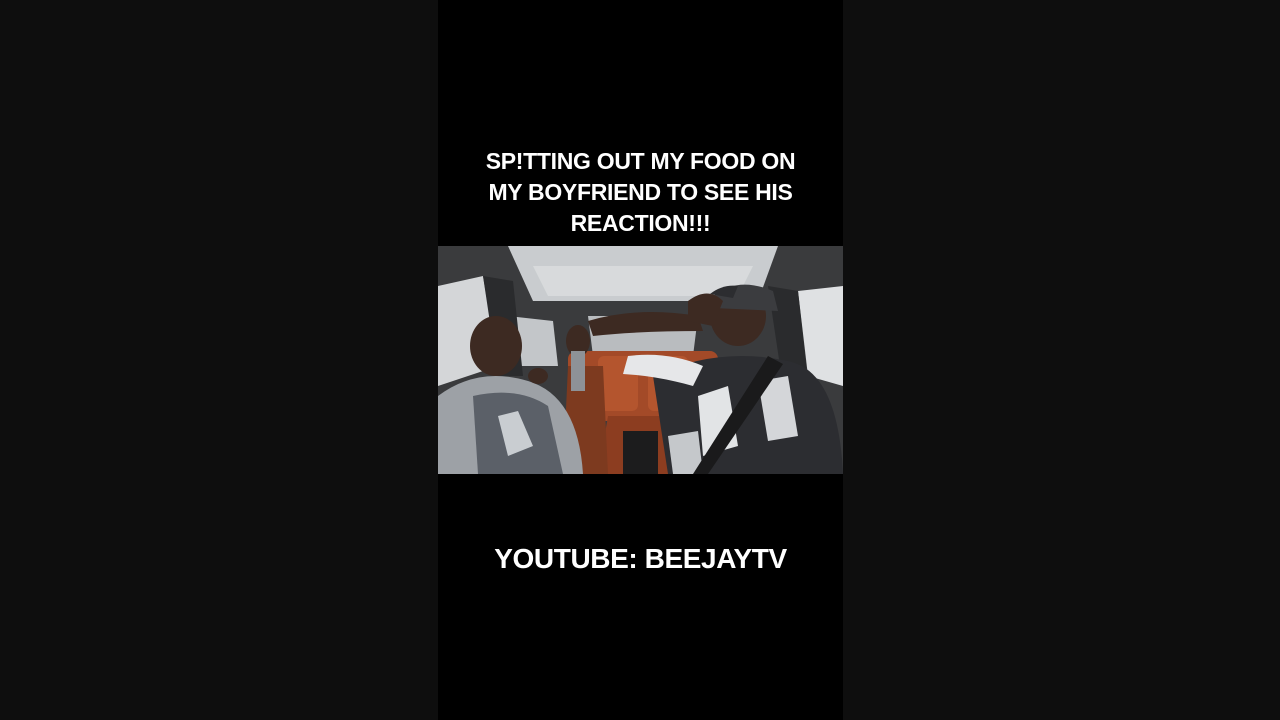 This screenshot has height=720, width=1280. I want to click on video-caption-bottom: YOUTUBE: BEEJAYTV, so click(640, 558).